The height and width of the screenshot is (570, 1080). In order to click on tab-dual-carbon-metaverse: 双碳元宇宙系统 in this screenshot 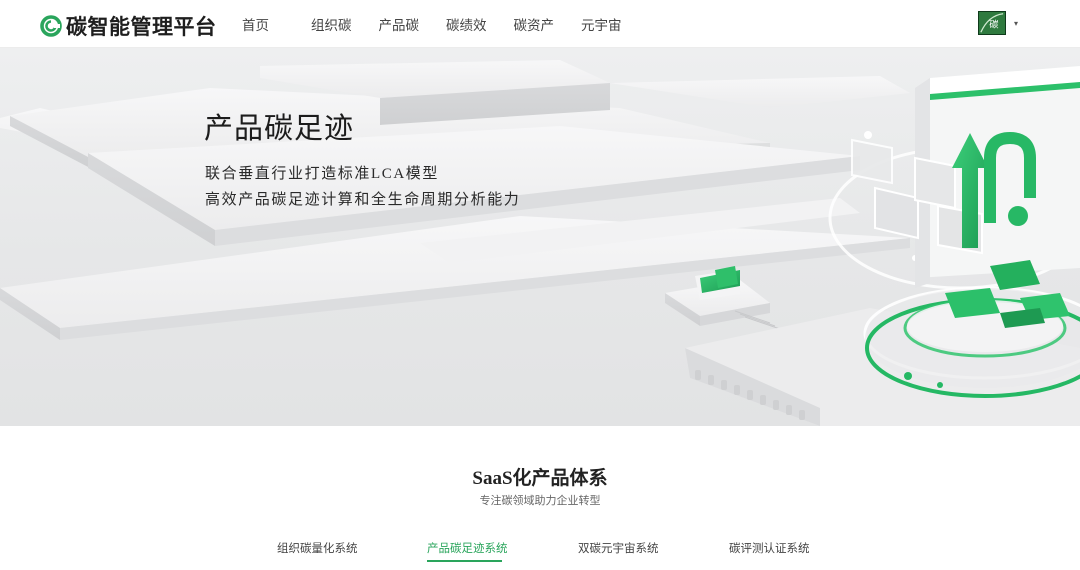, I will do `click(618, 548)`.